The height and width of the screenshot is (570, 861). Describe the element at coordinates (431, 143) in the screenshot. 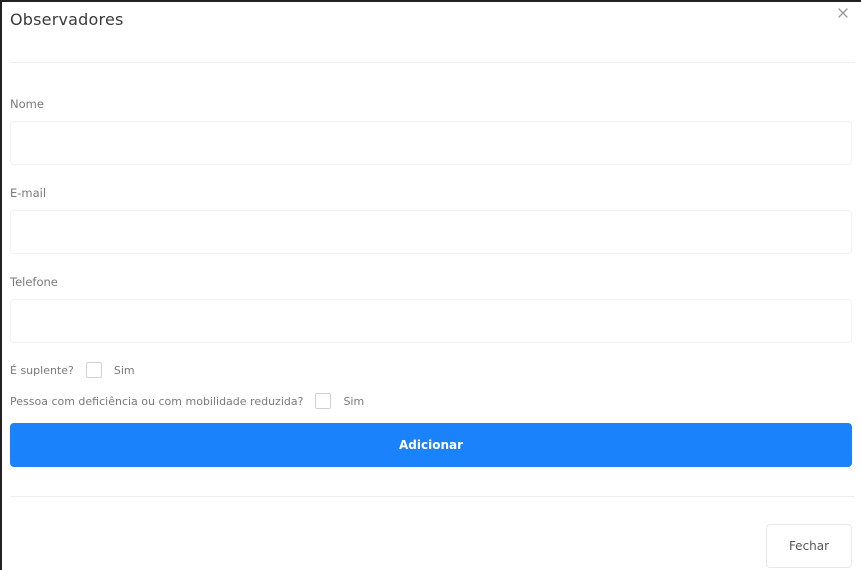

I see `name-input` at that location.